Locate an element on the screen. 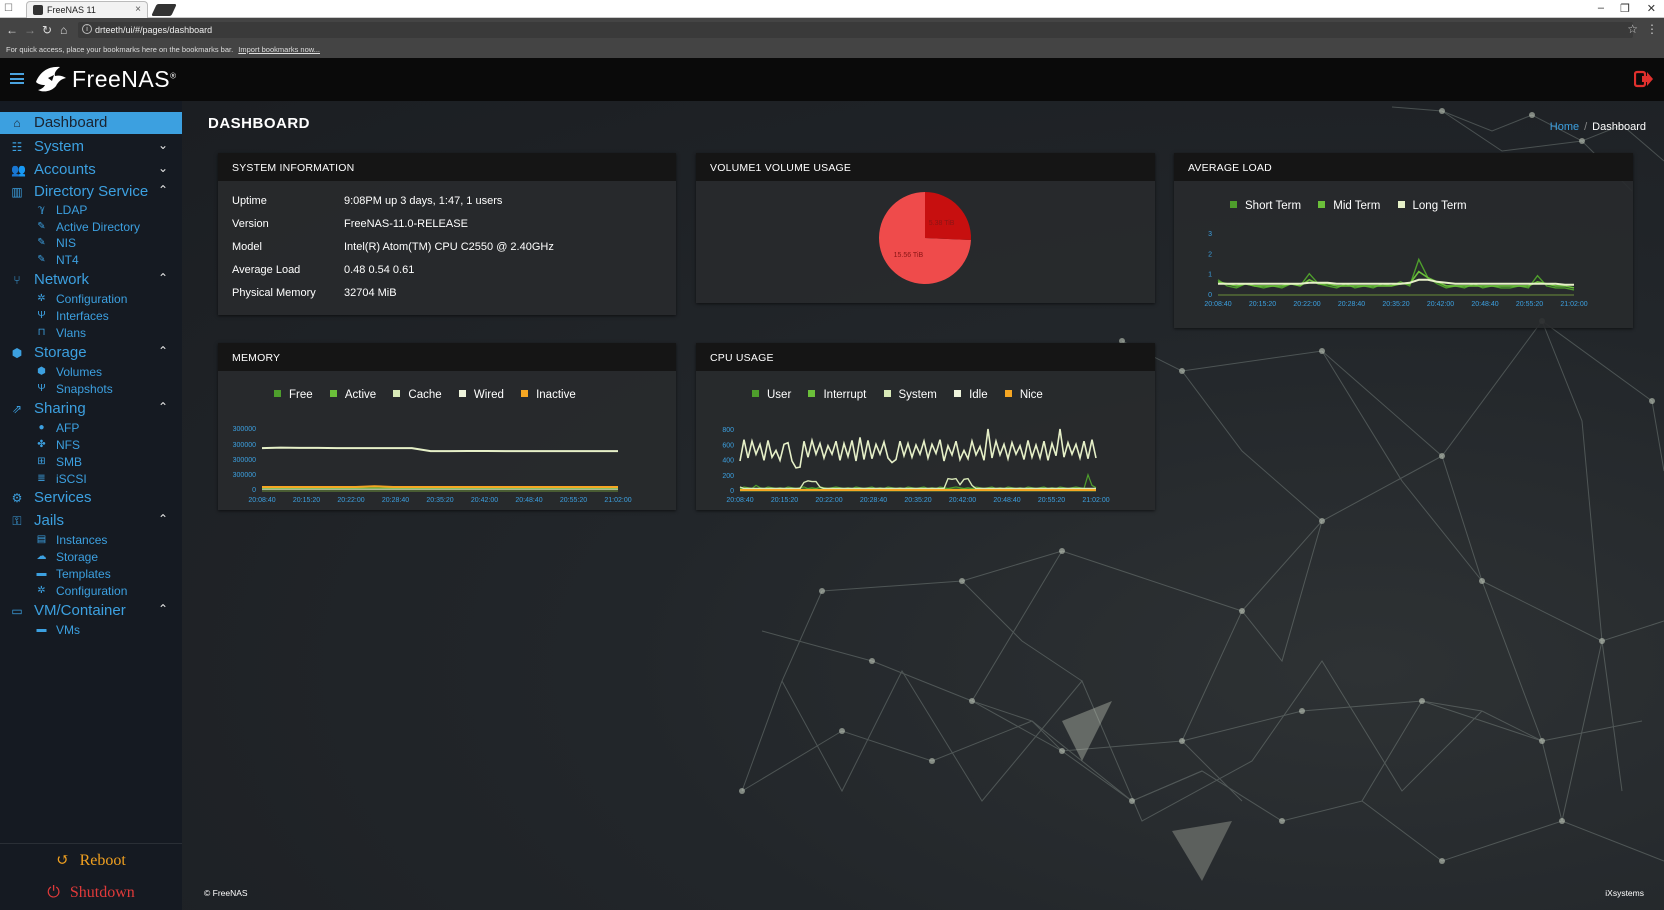 The width and height of the screenshot is (1664, 910). x-tick-label: 20:15:20 is located at coordinates (1262, 304).